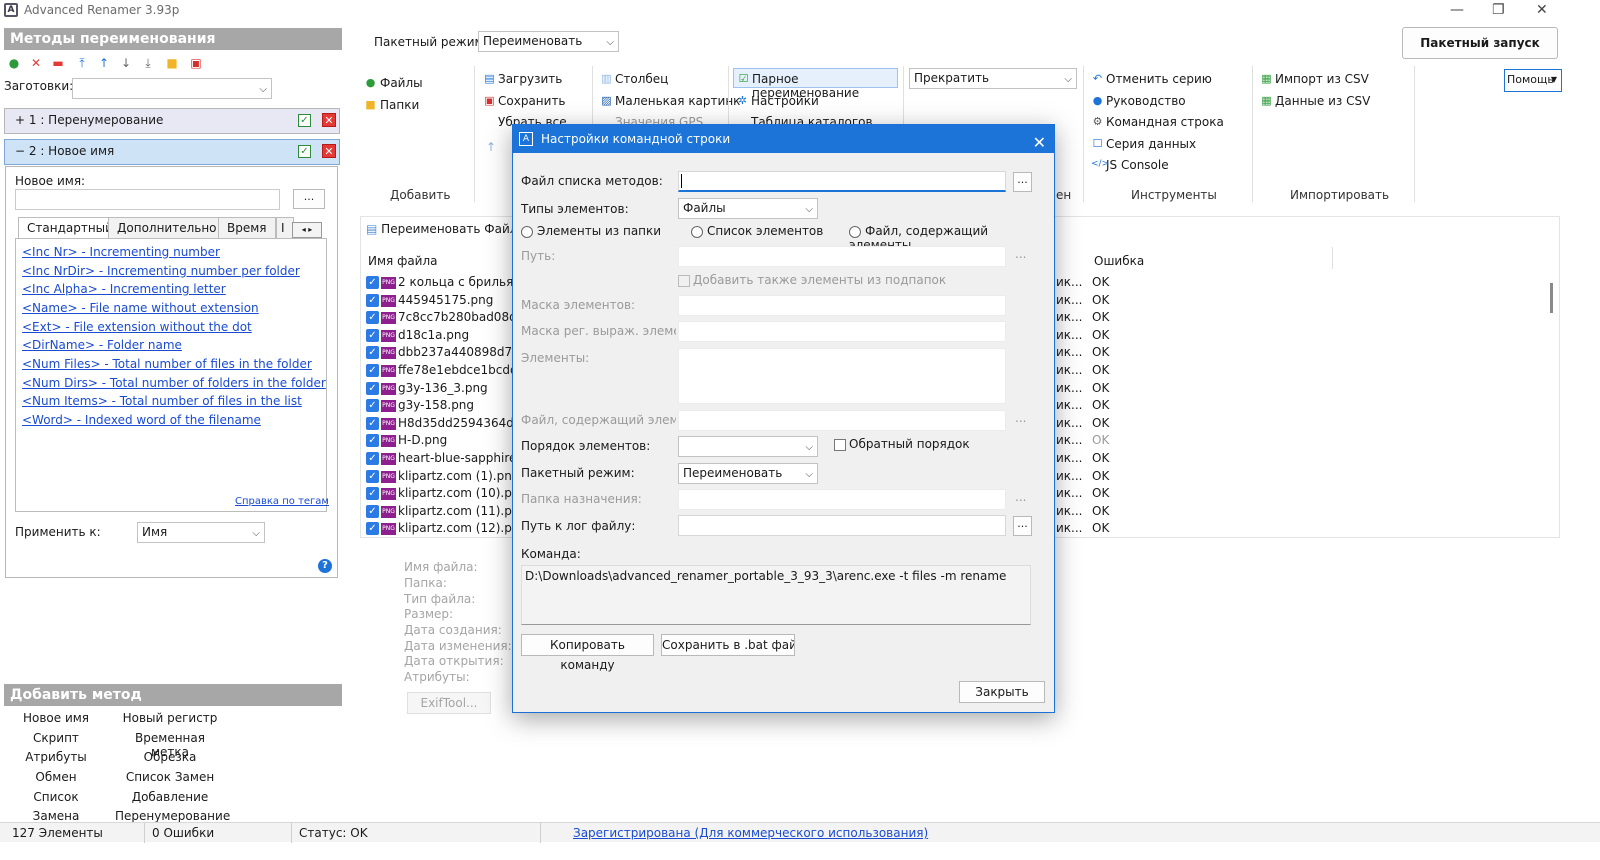  Describe the element at coordinates (748, 473) in the screenshot. I see `dialog-batch-mode-combo: Переименовать ⌵` at that location.